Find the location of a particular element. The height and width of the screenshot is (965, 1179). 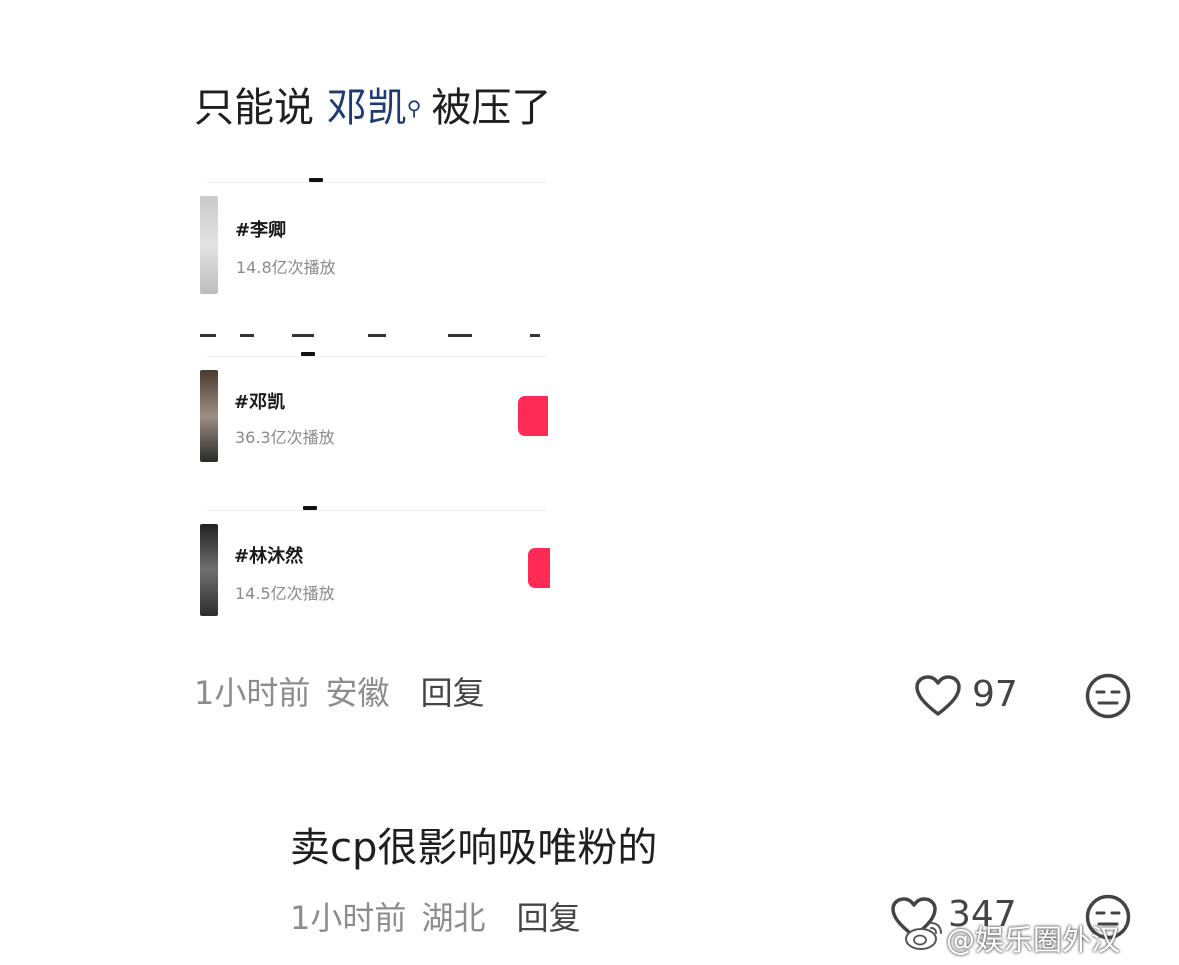

watermark-text: @娱乐圈外汉 is located at coordinates (1033, 940).